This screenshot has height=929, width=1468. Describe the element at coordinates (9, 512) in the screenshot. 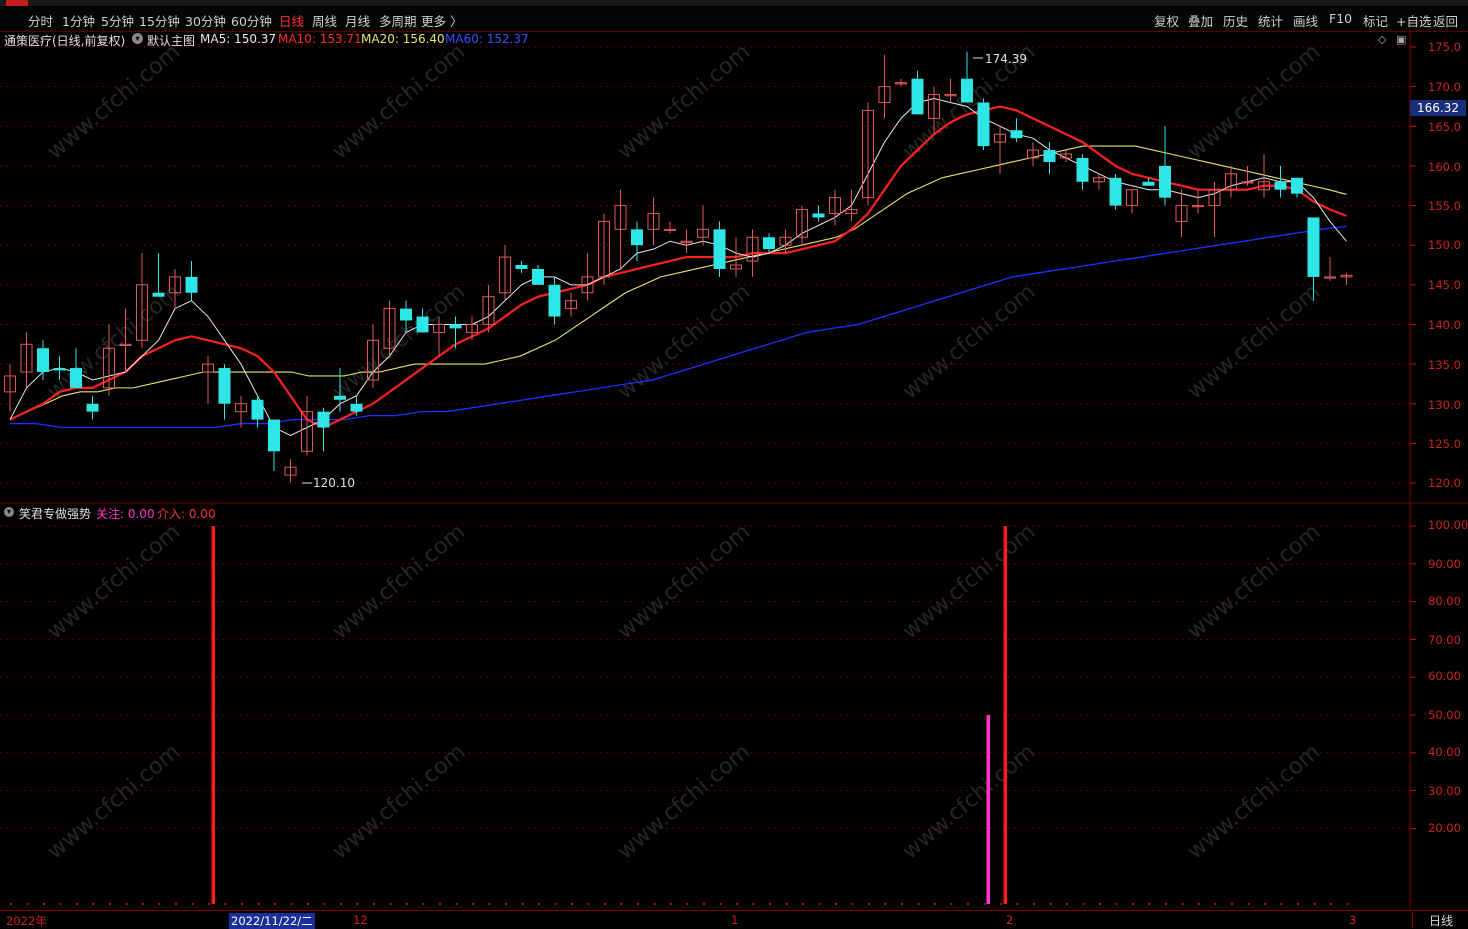

I see `indicator-menu-icon: ▾` at that location.